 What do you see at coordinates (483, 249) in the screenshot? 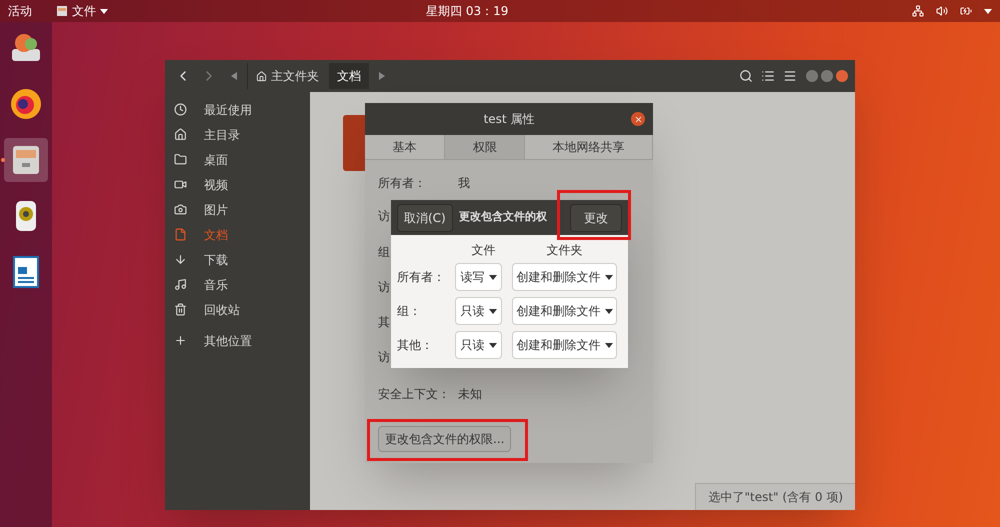
I see `column-header: 文件` at bounding box center [483, 249].